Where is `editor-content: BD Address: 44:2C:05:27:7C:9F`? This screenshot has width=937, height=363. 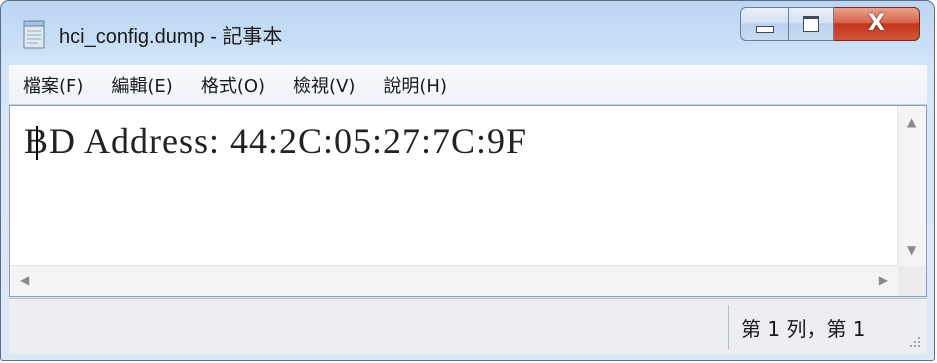
editor-content: BD Address: 44:2C:05:27:7C:9F is located at coordinates (276, 141).